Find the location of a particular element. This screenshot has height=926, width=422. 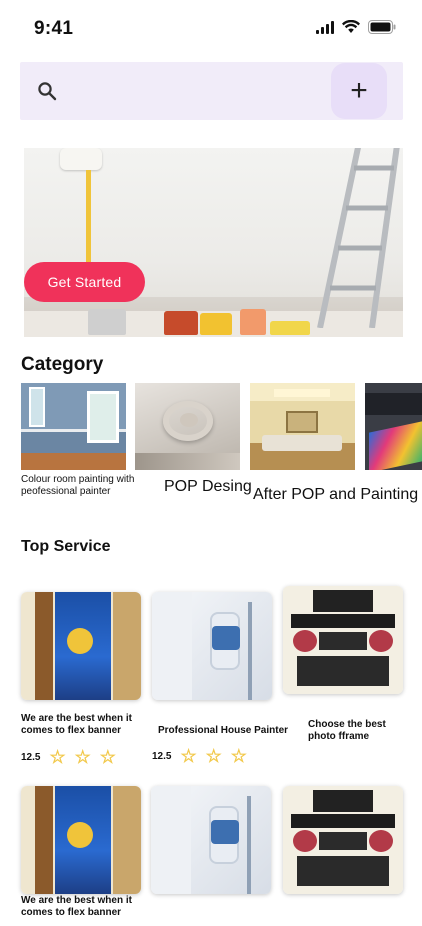

plus-icon: + is located at coordinates (359, 90).